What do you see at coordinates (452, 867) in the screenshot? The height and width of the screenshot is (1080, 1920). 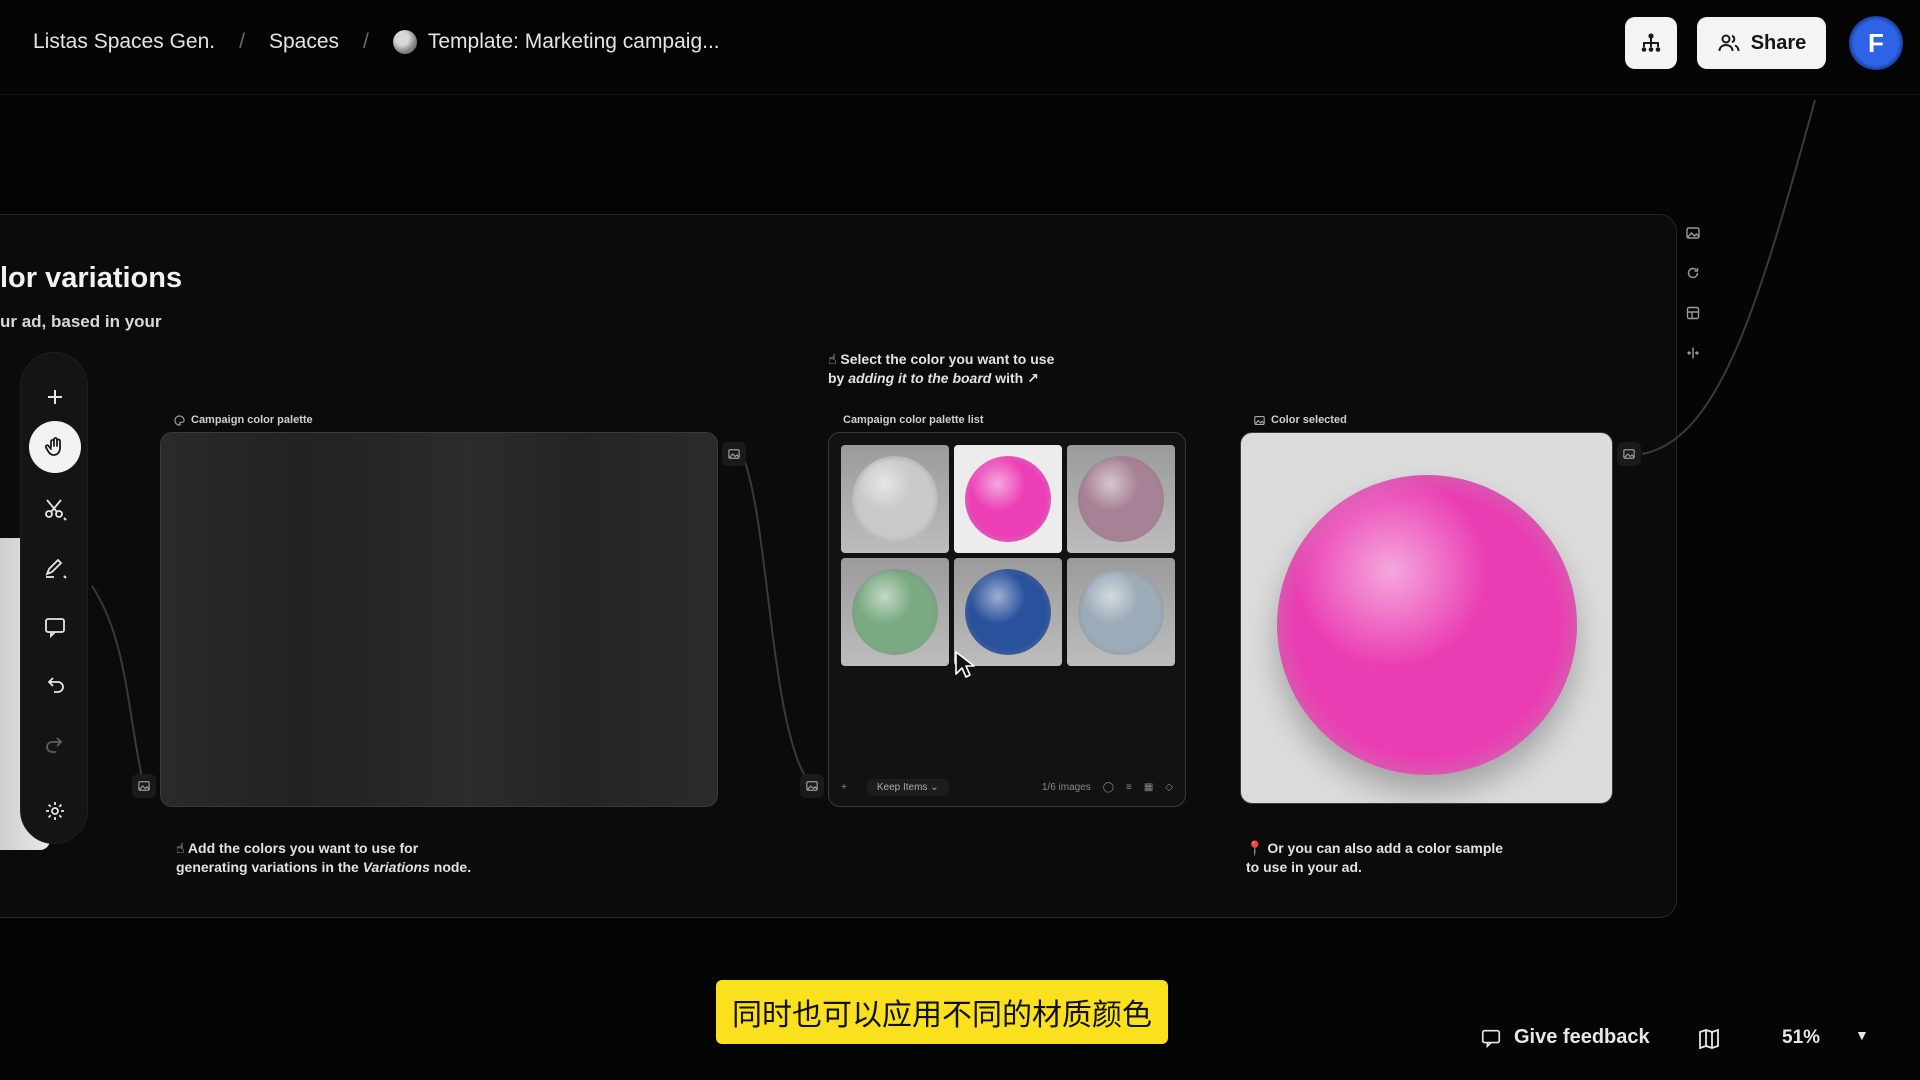 I see `hint-palette-suffix: node.` at bounding box center [452, 867].